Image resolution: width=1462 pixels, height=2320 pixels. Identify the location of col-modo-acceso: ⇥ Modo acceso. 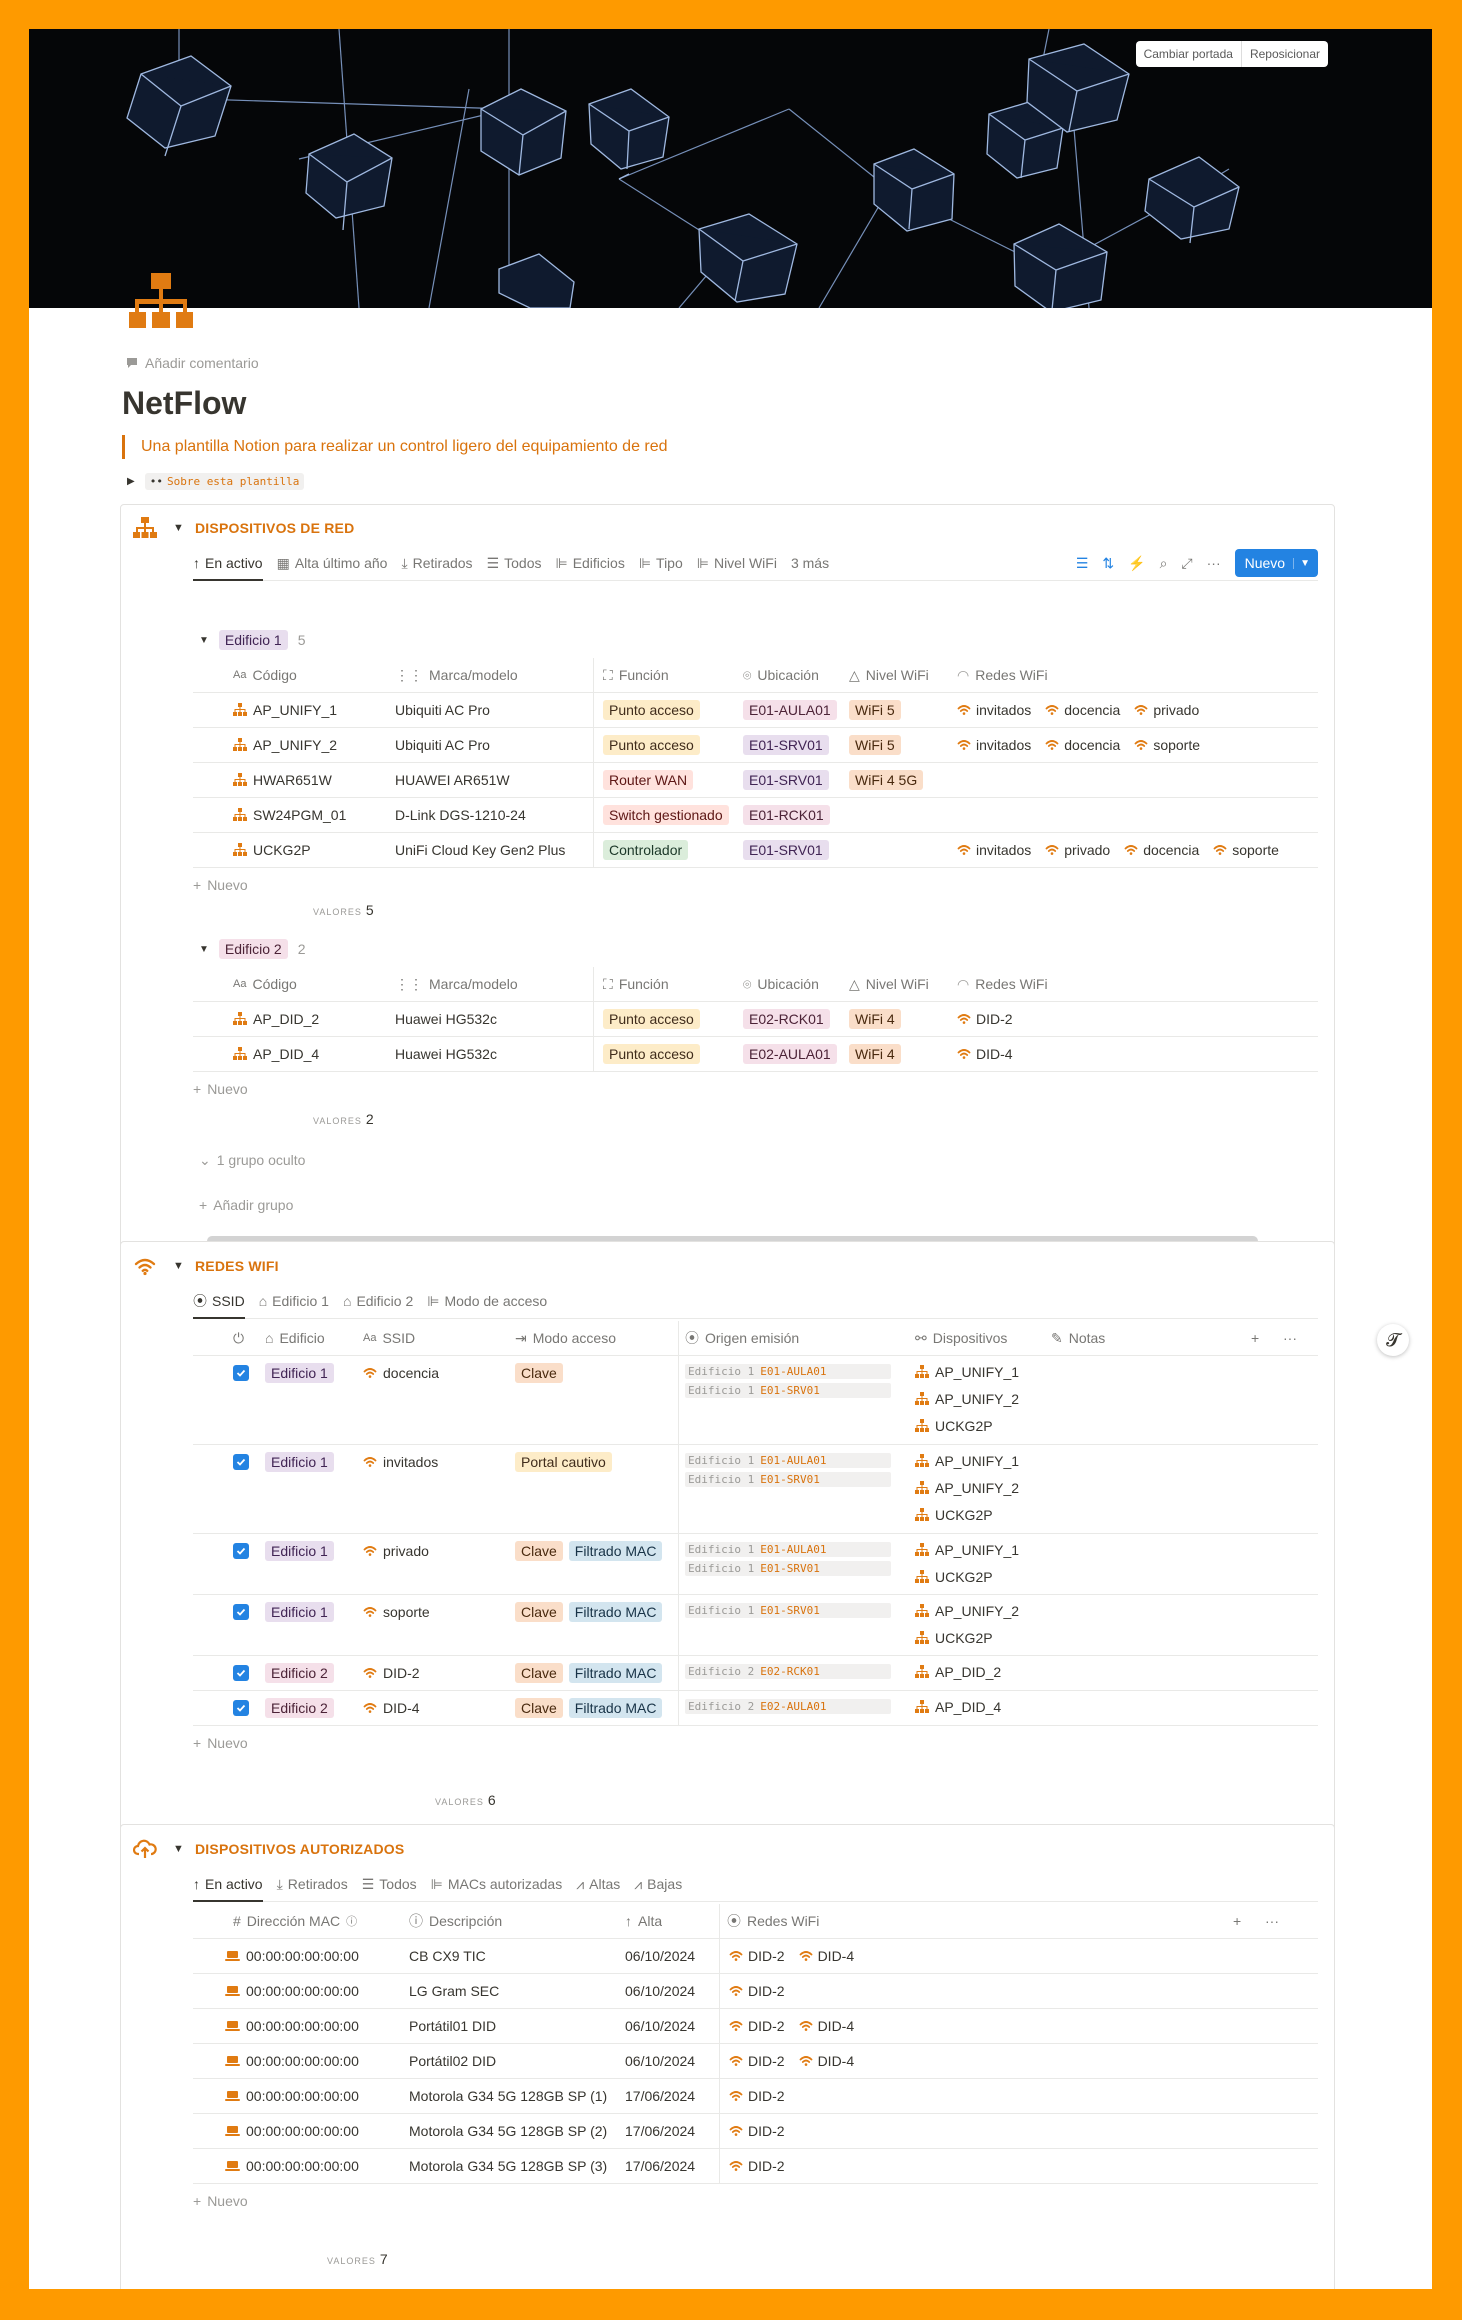
(565, 1338).